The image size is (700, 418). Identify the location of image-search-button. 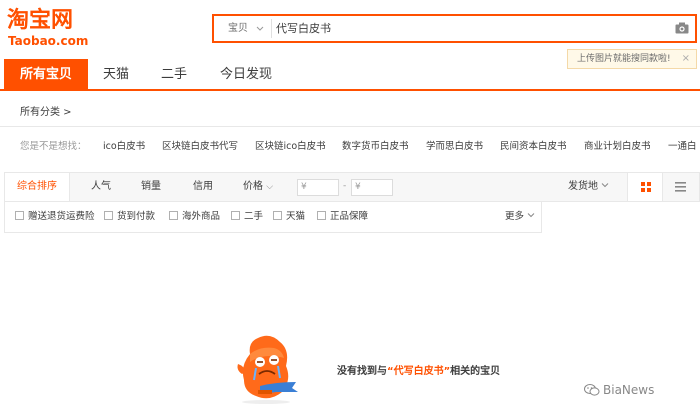
(682, 28).